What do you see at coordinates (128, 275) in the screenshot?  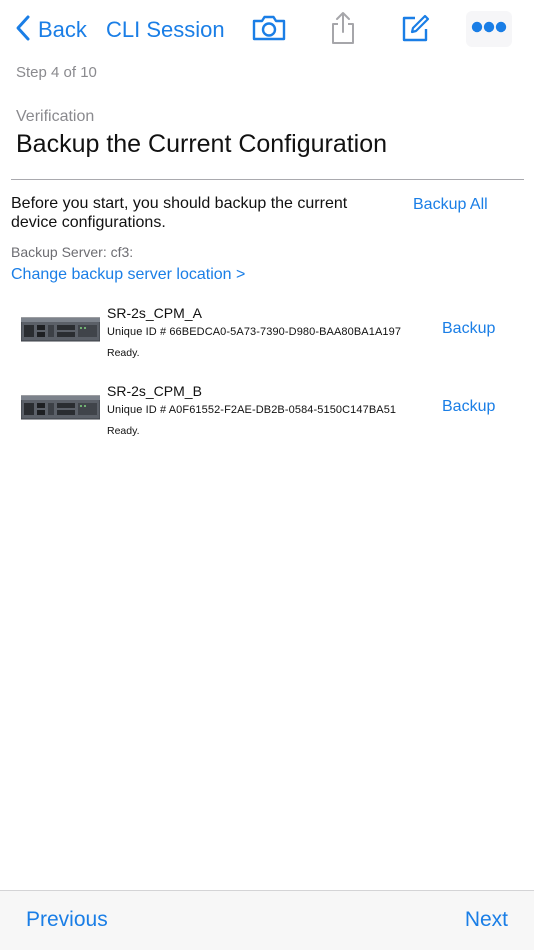 I see `change-backup-location-link: Change backup server location >` at bounding box center [128, 275].